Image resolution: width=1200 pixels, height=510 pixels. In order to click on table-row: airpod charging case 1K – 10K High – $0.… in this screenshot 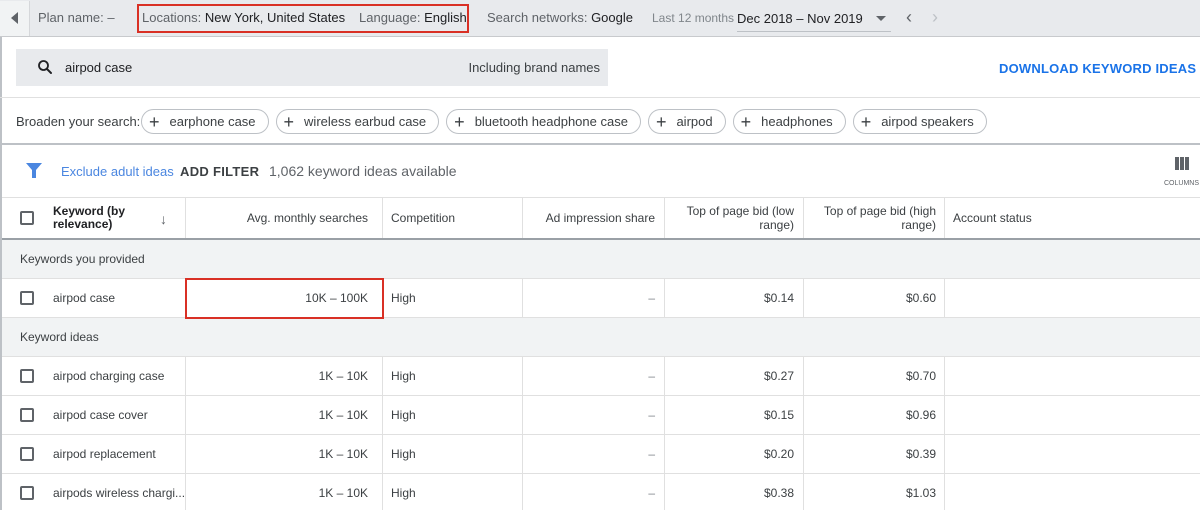, I will do `click(601, 376)`.